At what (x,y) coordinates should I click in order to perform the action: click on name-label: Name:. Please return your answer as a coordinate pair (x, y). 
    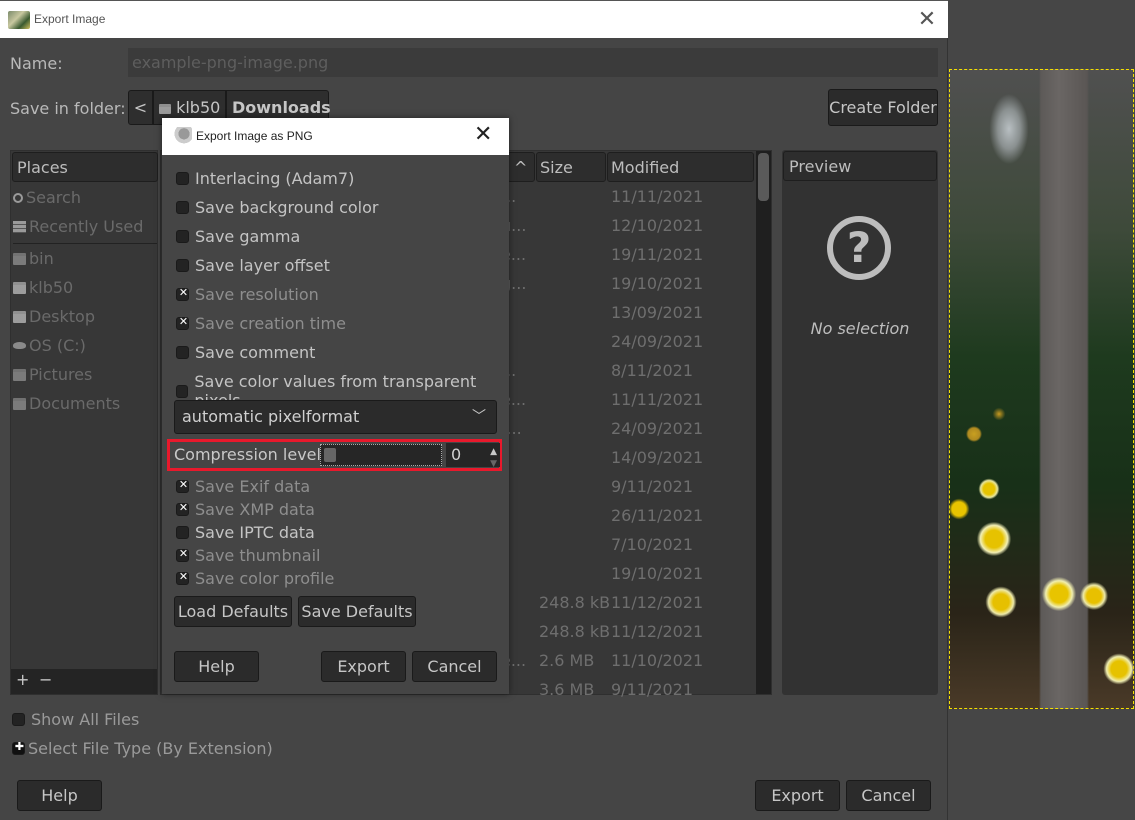
    Looking at the image, I should click on (36, 63).